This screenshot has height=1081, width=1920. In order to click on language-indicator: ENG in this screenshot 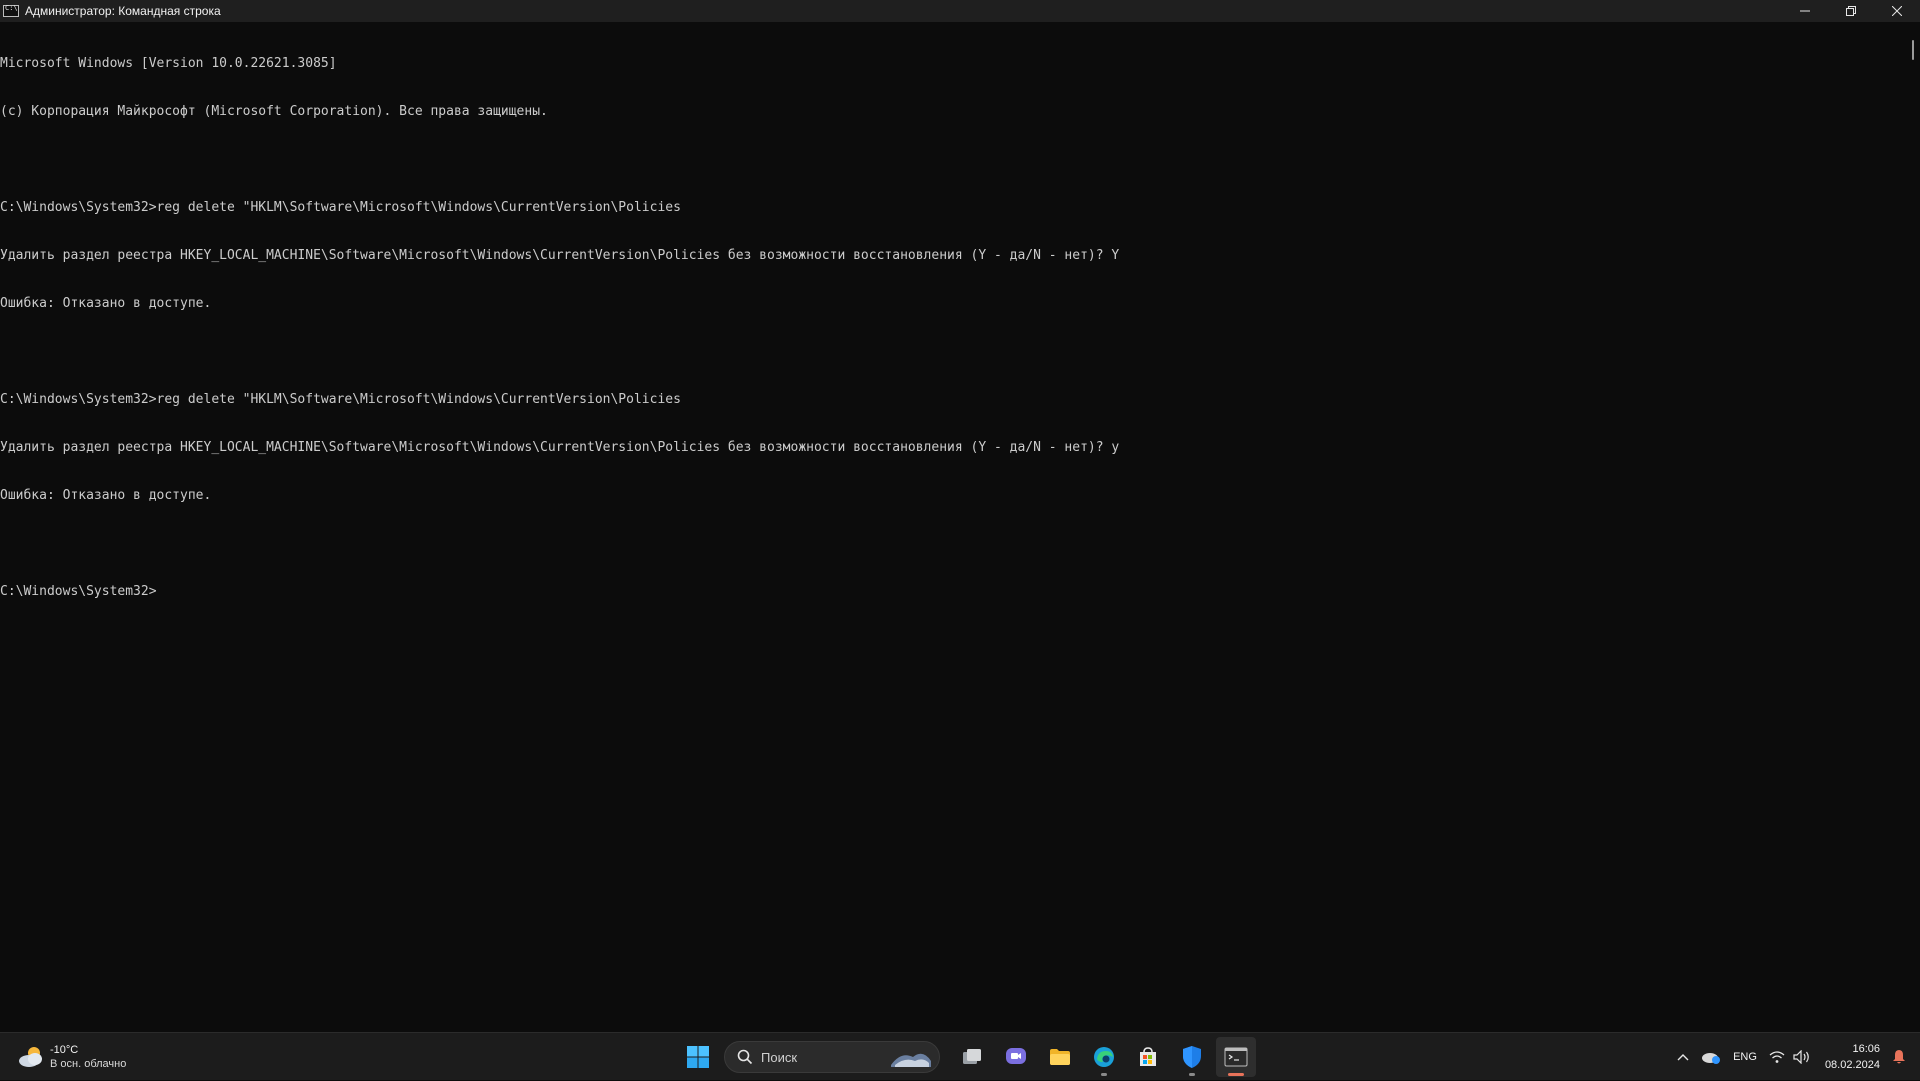, I will do `click(1745, 1057)`.